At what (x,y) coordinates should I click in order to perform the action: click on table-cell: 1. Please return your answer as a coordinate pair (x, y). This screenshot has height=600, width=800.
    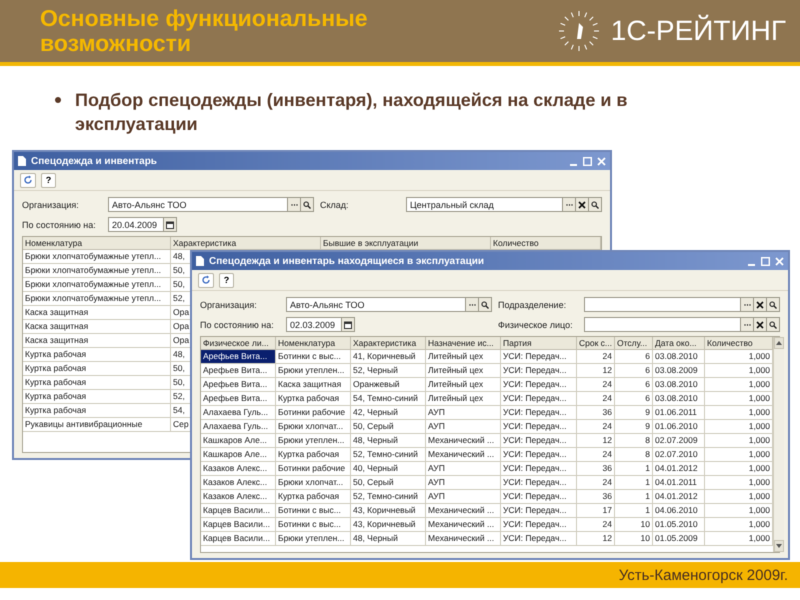
    Looking at the image, I should click on (634, 469).